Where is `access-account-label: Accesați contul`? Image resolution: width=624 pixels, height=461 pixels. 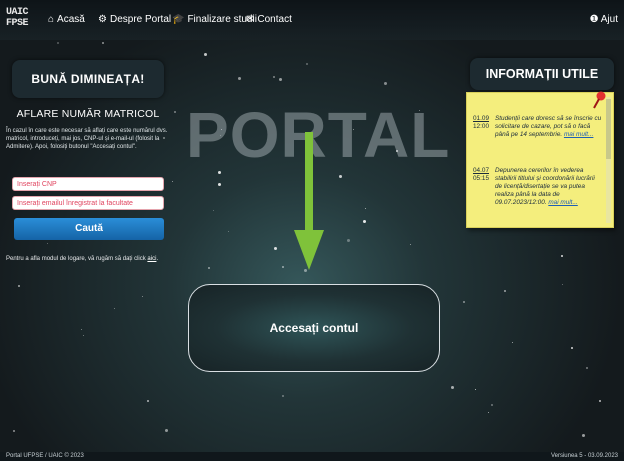
access-account-label: Accesați contul is located at coordinates (314, 328).